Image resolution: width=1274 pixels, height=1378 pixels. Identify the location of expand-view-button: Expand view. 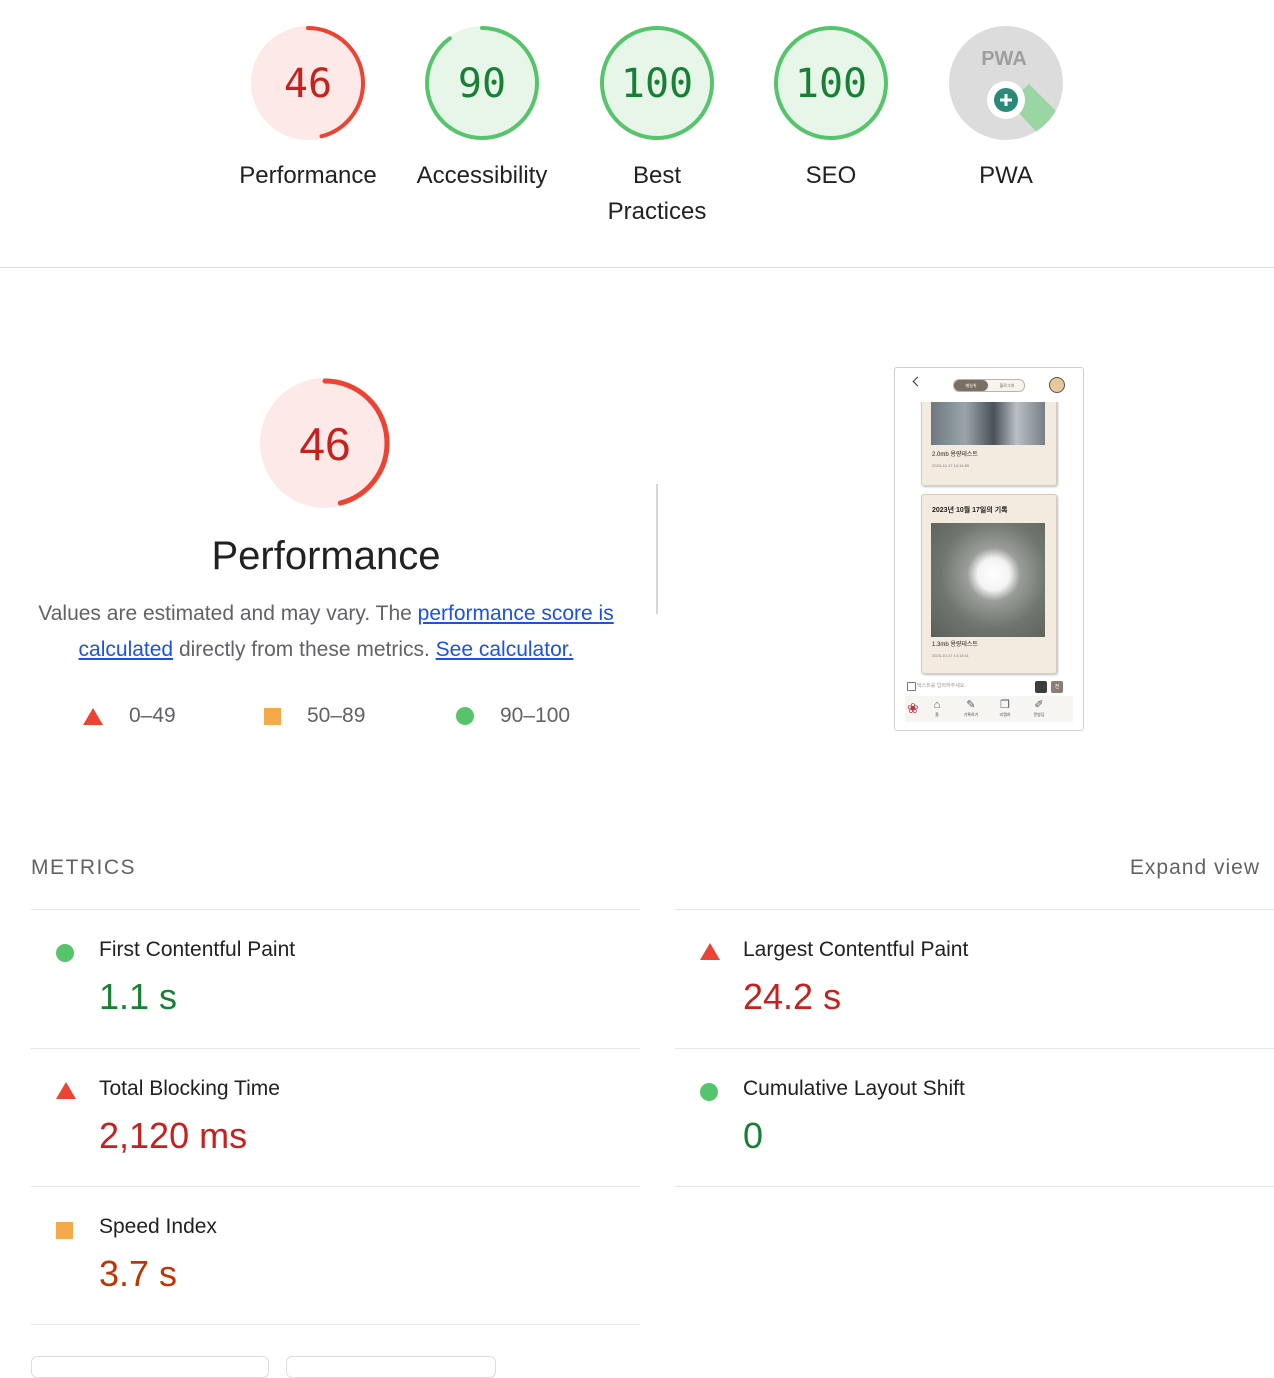
(1195, 868).